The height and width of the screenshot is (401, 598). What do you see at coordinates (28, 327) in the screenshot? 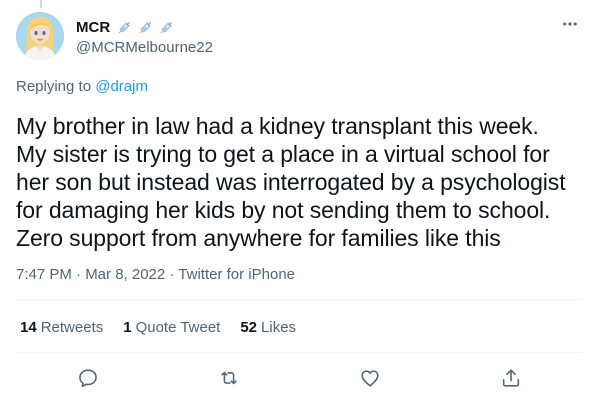
I see `retweets-count: 14` at bounding box center [28, 327].